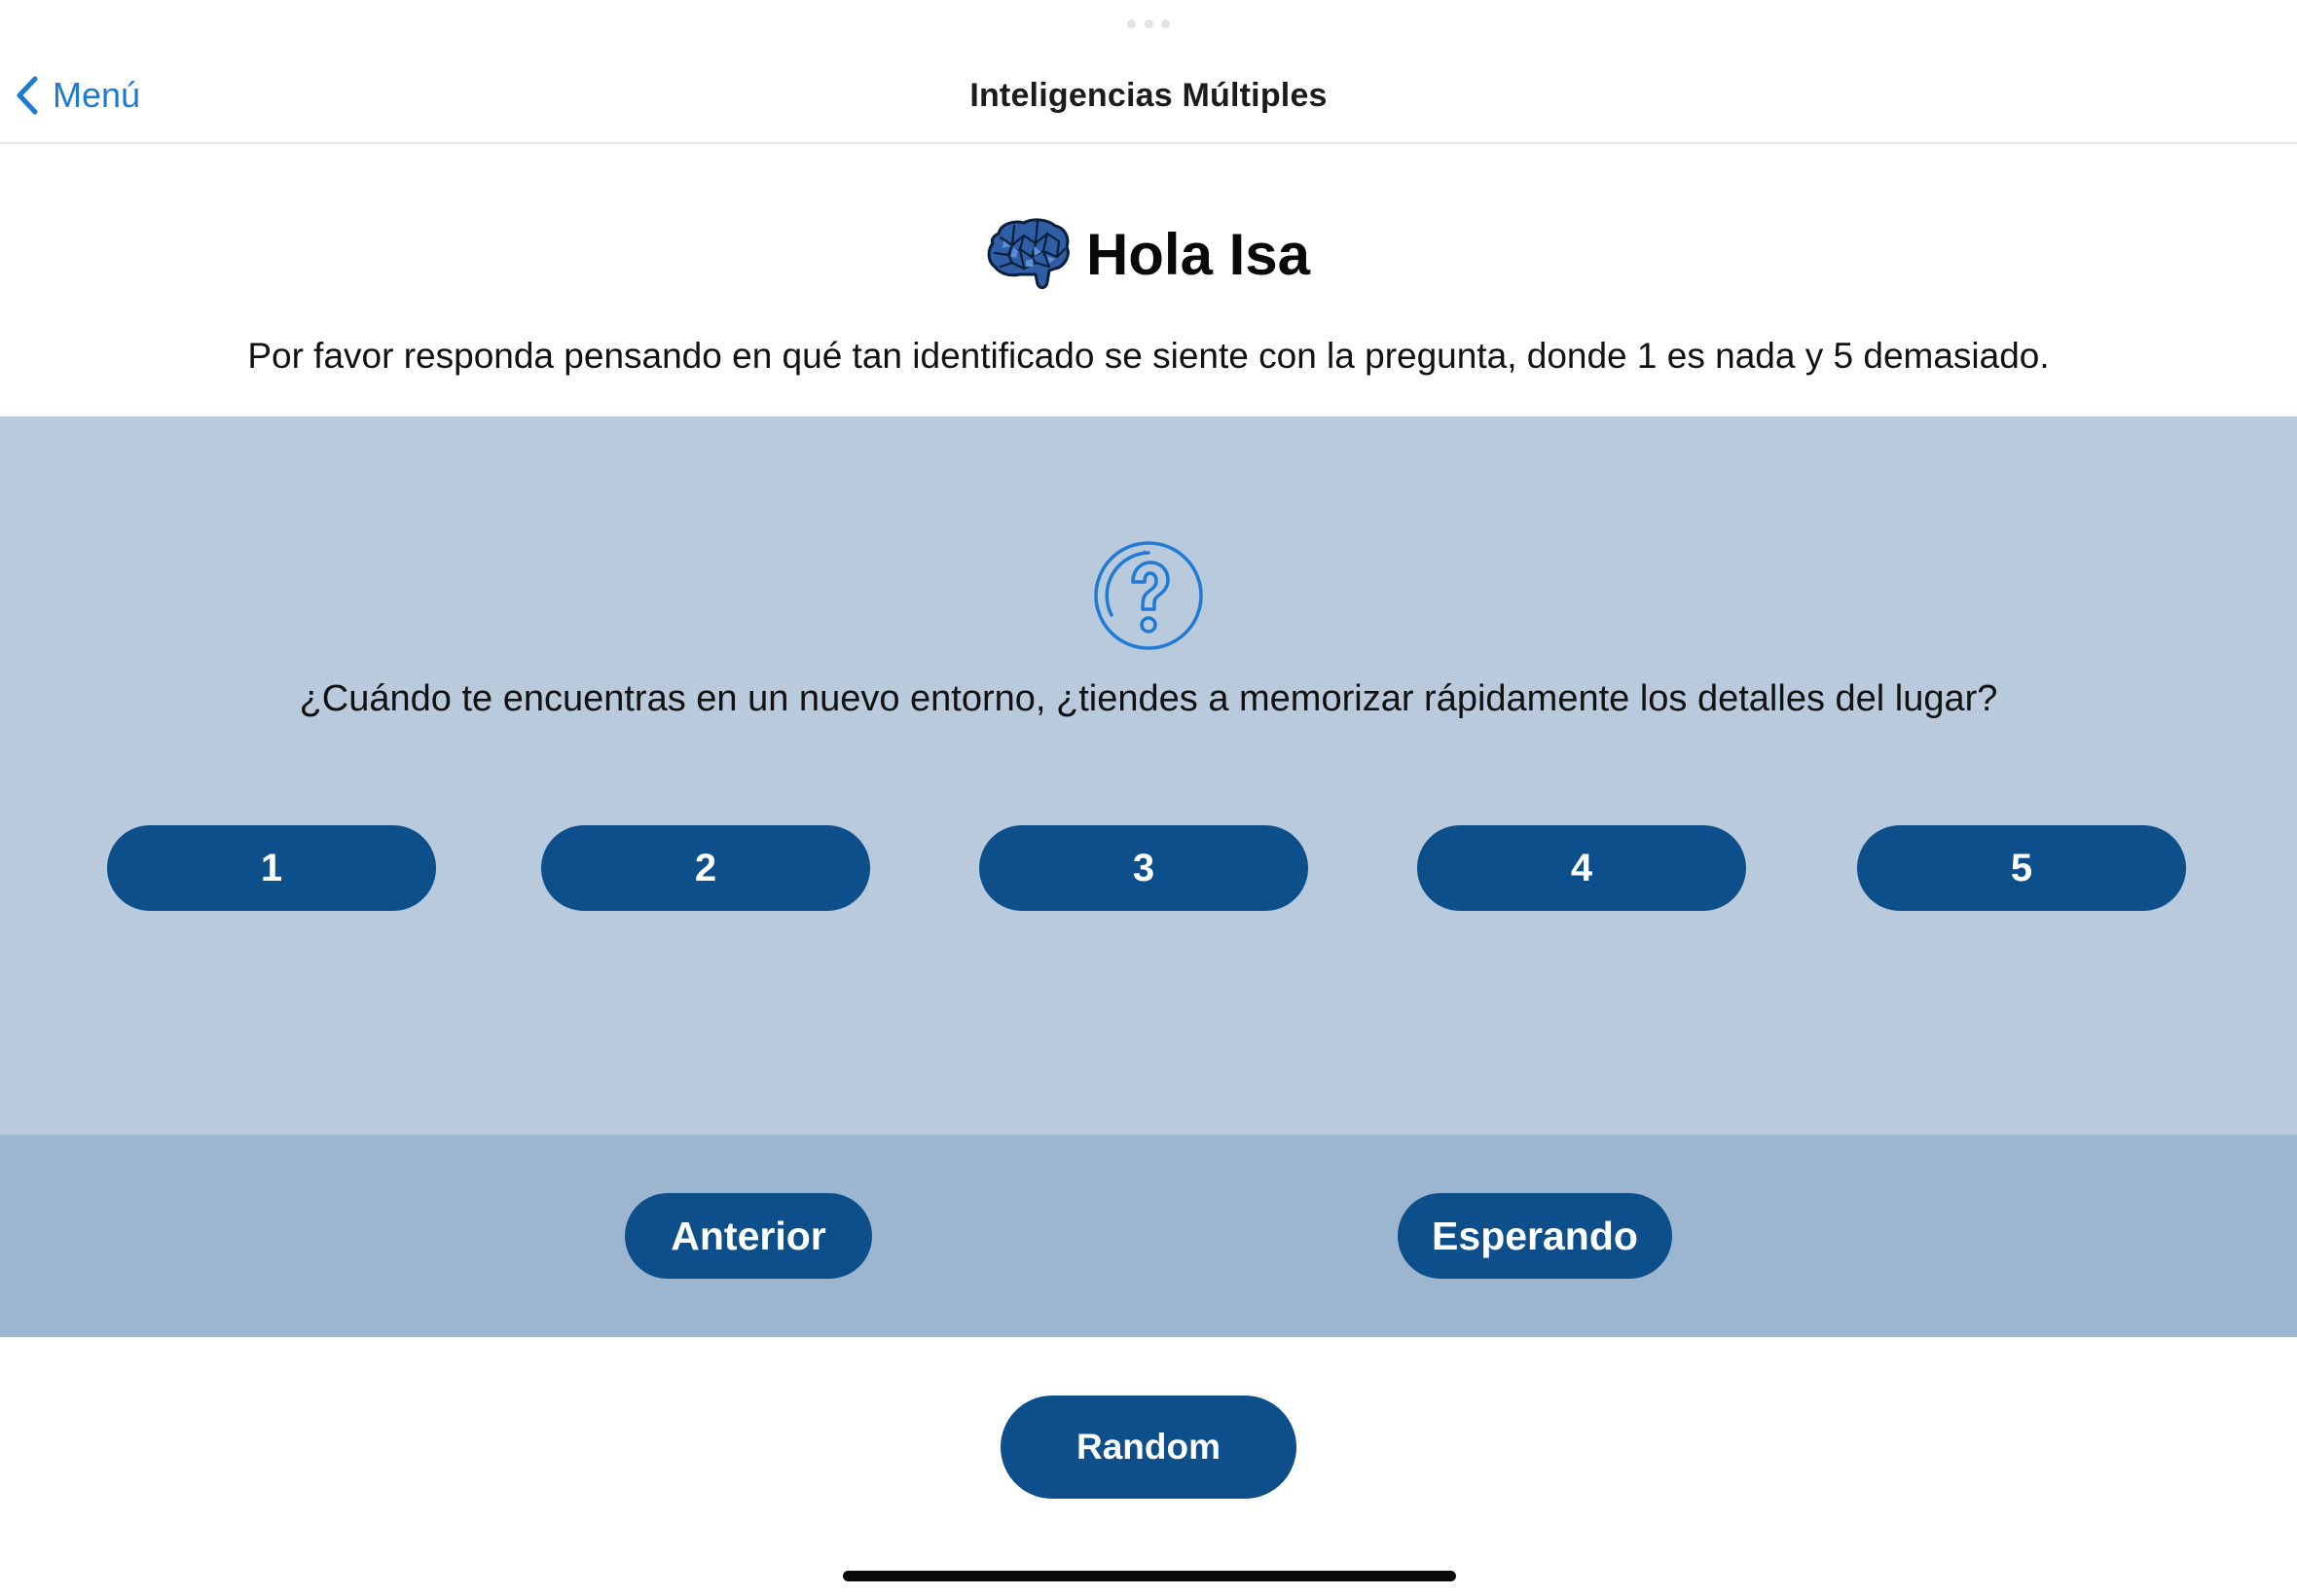 The height and width of the screenshot is (1596, 2297). What do you see at coordinates (271, 868) in the screenshot?
I see `rating-option-1: 1` at bounding box center [271, 868].